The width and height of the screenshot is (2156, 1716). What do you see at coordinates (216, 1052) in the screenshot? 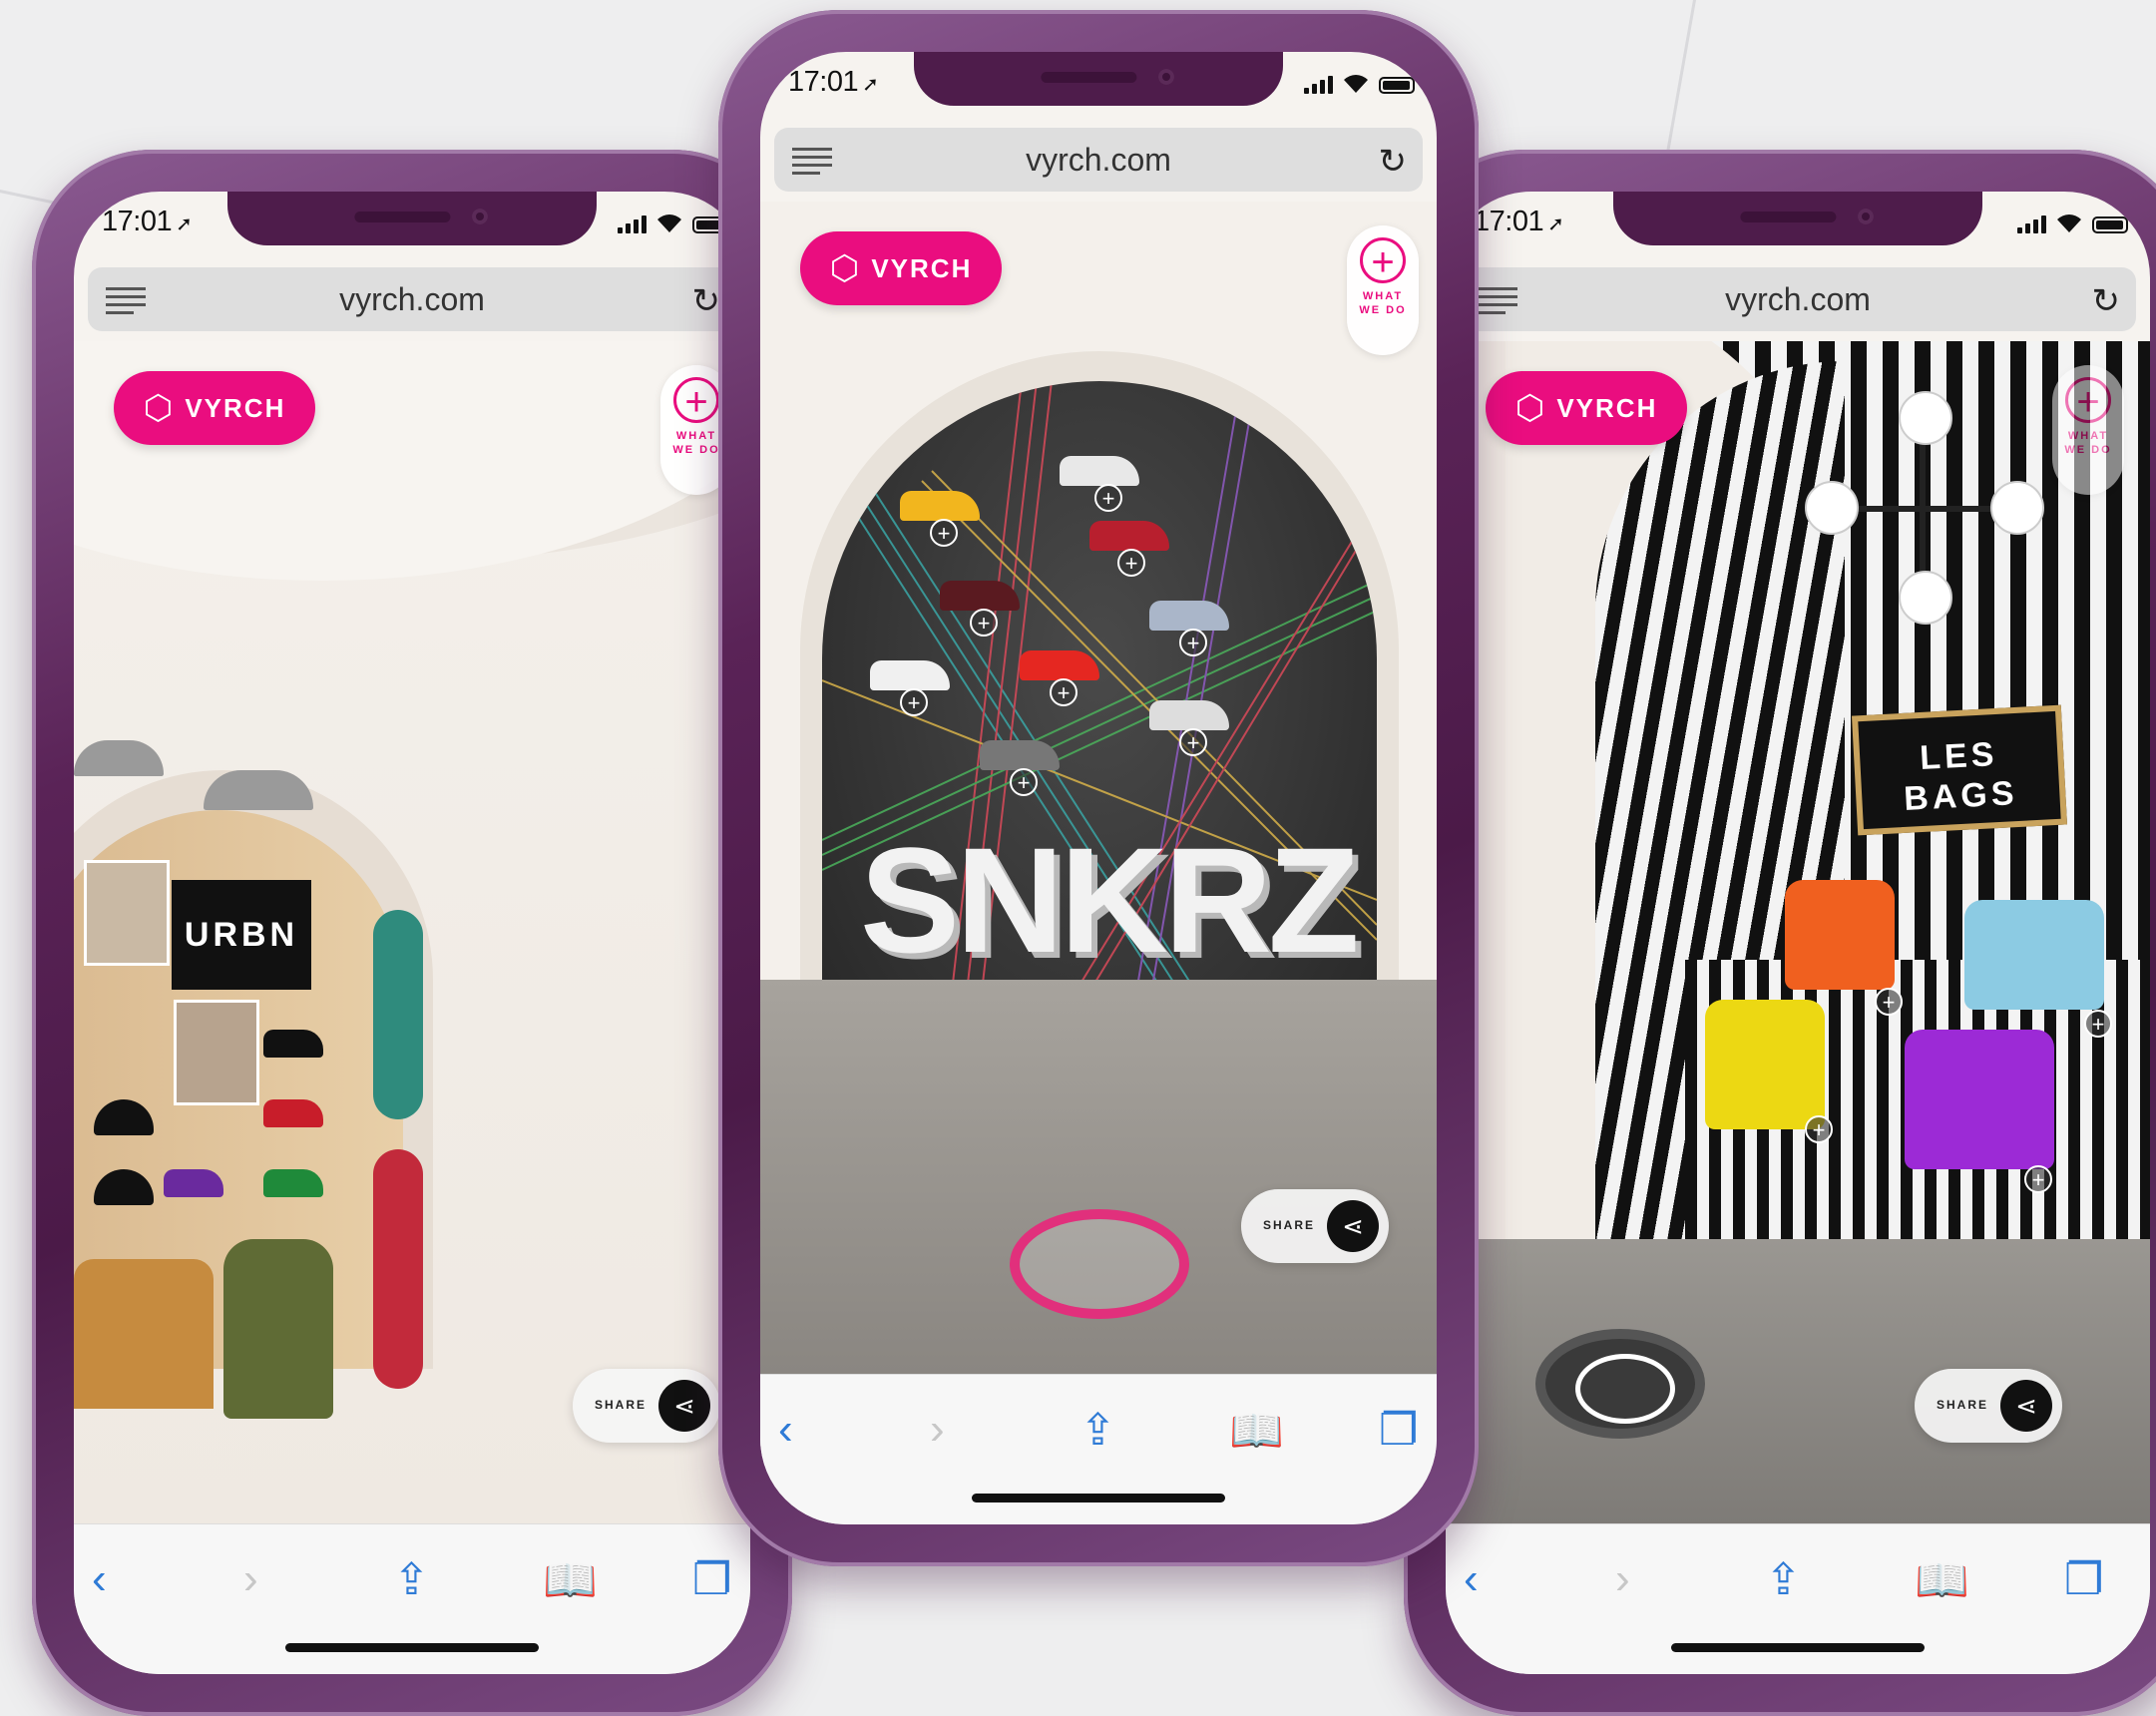
I see `wall-photo` at bounding box center [216, 1052].